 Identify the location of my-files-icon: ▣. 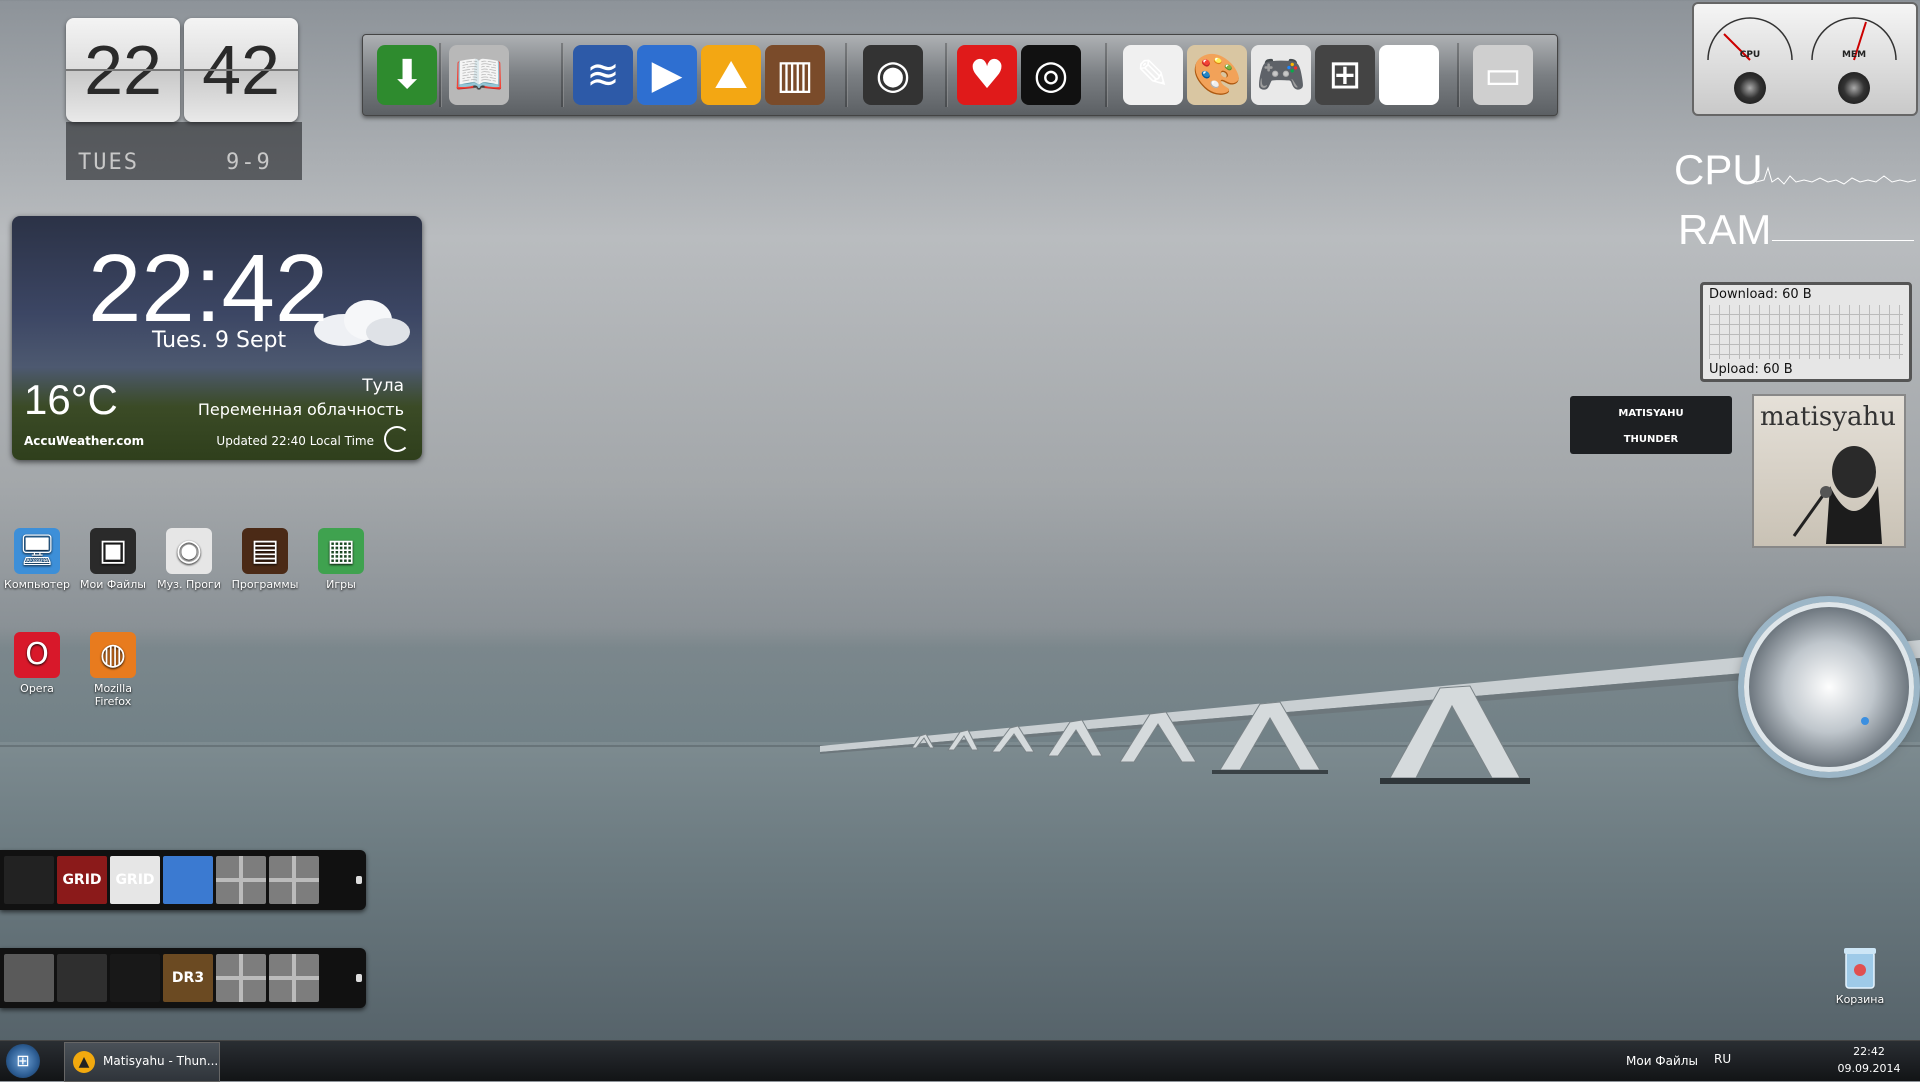
(113, 551).